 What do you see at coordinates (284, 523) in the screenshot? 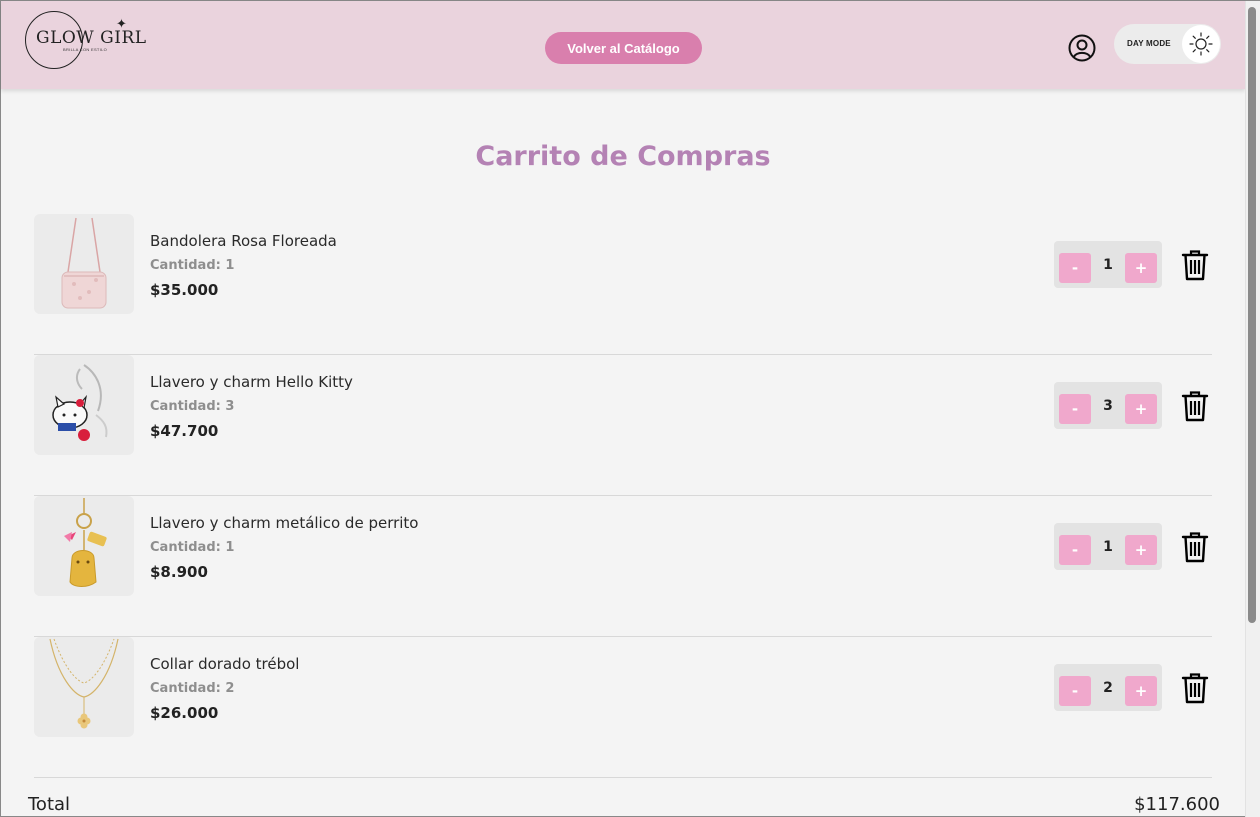
I see `item-name: Llavero y charm metálico de perrito` at bounding box center [284, 523].